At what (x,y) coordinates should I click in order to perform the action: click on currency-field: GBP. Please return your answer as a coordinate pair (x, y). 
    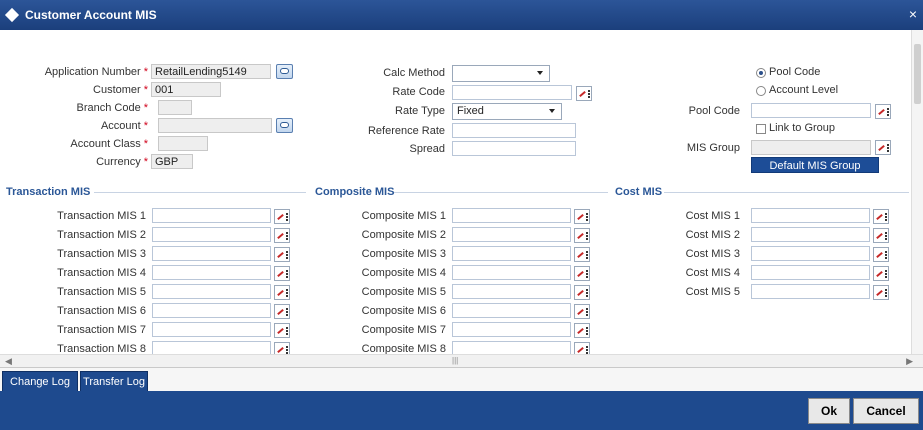
    Looking at the image, I should click on (172, 161).